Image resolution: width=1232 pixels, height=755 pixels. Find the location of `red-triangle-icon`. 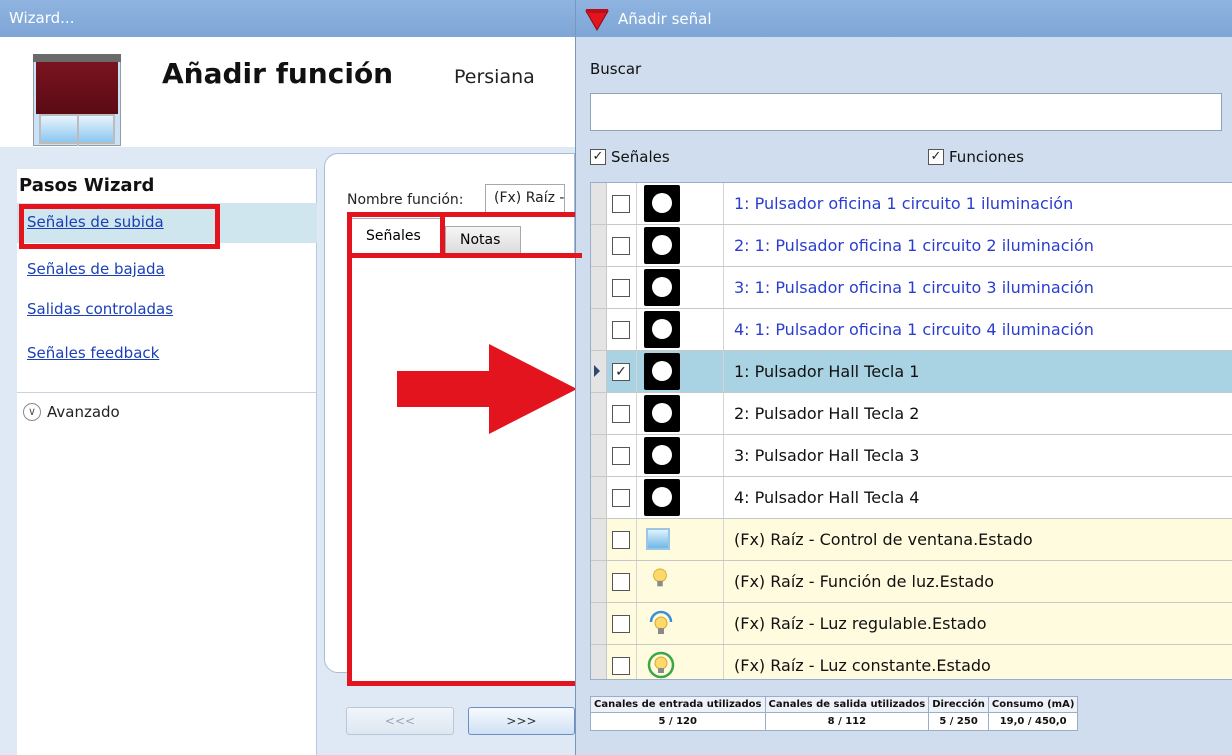

red-triangle-icon is located at coordinates (597, 20).